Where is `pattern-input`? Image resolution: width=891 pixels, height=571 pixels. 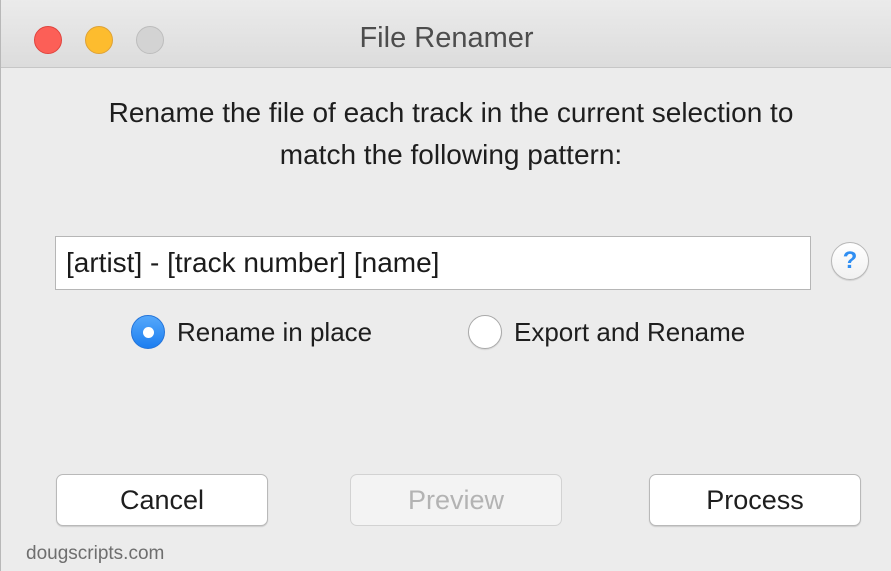 pattern-input is located at coordinates (433, 263).